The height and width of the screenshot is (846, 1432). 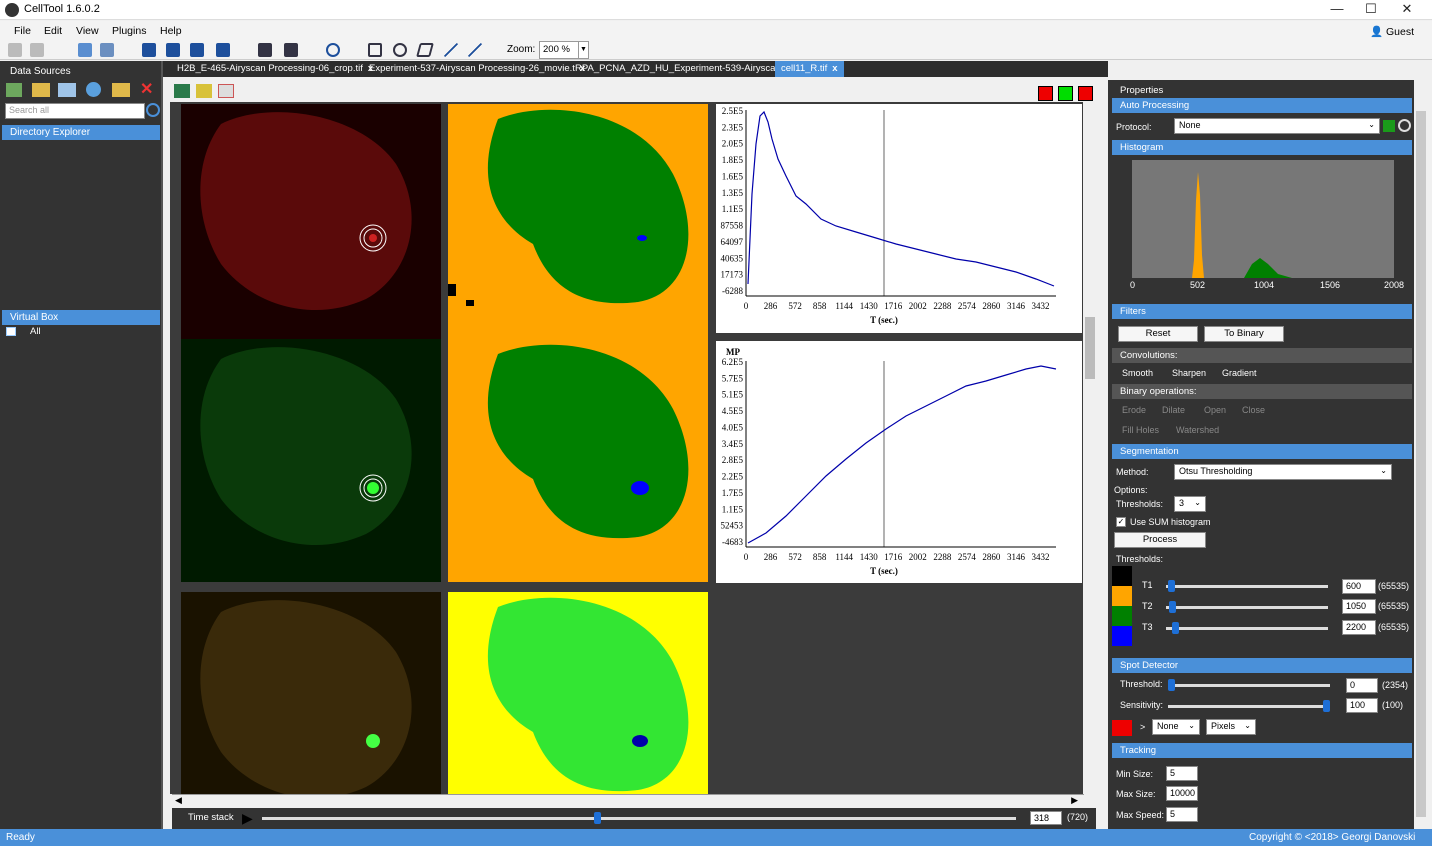 I want to click on spot-detector-header: Spot Detector, so click(x=1262, y=665).